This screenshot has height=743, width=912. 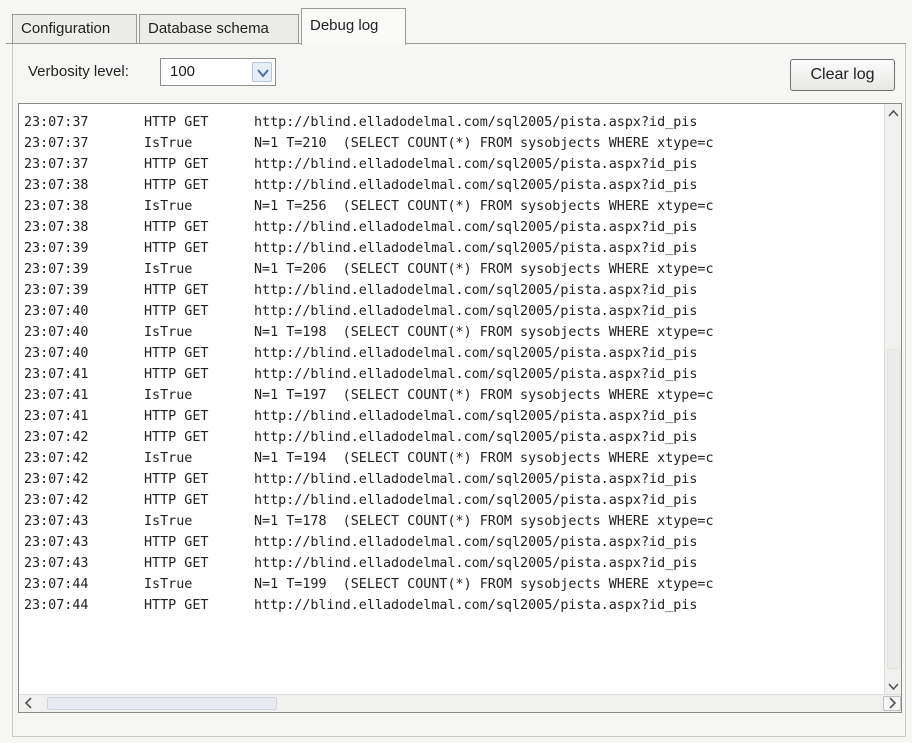 What do you see at coordinates (74, 29) in the screenshot?
I see `tab-configuration: Configuration` at bounding box center [74, 29].